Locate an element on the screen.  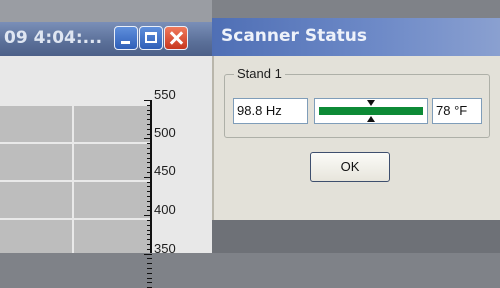
y-tick-label: 550 is located at coordinates (165, 94).